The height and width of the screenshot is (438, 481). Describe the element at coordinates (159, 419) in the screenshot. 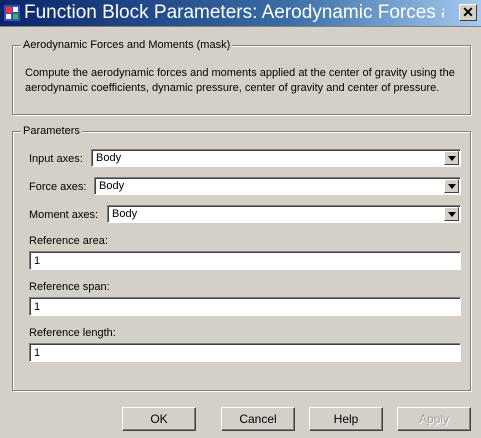

I see `ok-button: OK` at that location.